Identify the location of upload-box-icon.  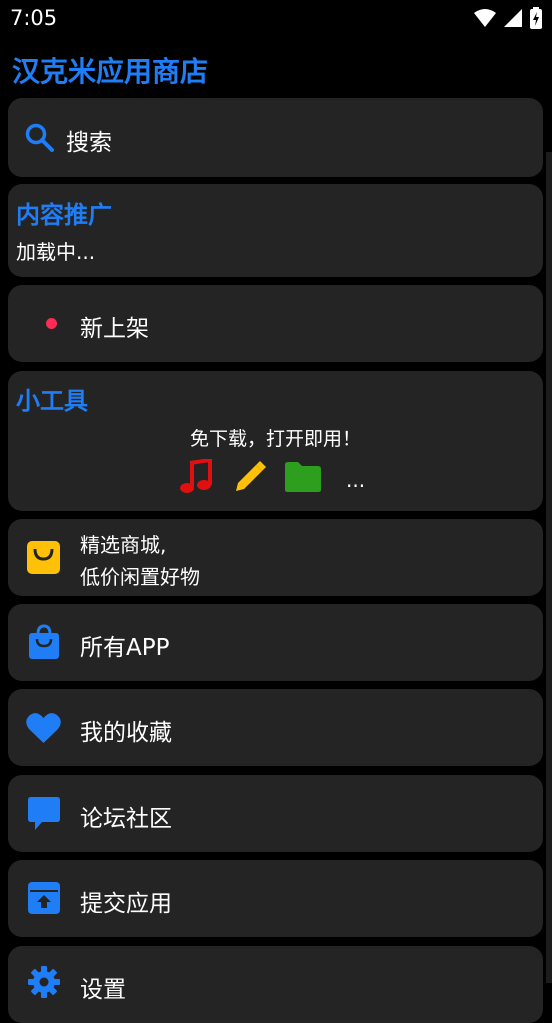
(44, 898).